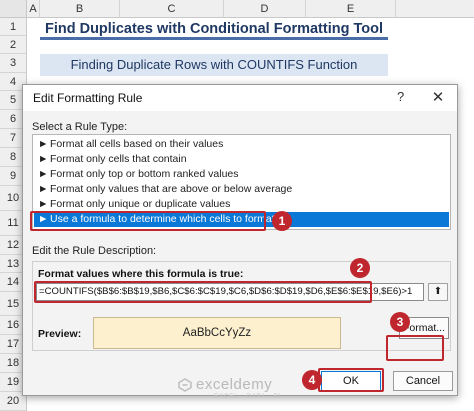 The width and height of the screenshot is (474, 411). I want to click on edit-rule-description-label: Edit the Rule Description:, so click(94, 251).